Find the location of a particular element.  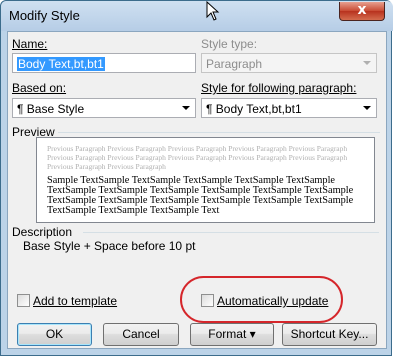

close-icon: x is located at coordinates (362, 10).